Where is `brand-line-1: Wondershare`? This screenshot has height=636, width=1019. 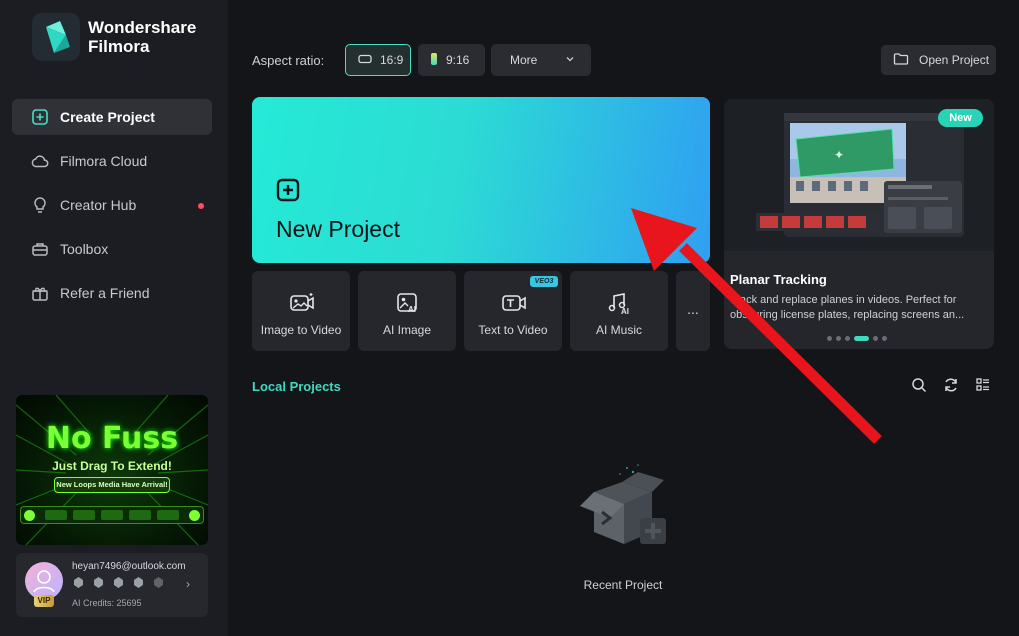
brand-line-1: Wondershare is located at coordinates (142, 27).